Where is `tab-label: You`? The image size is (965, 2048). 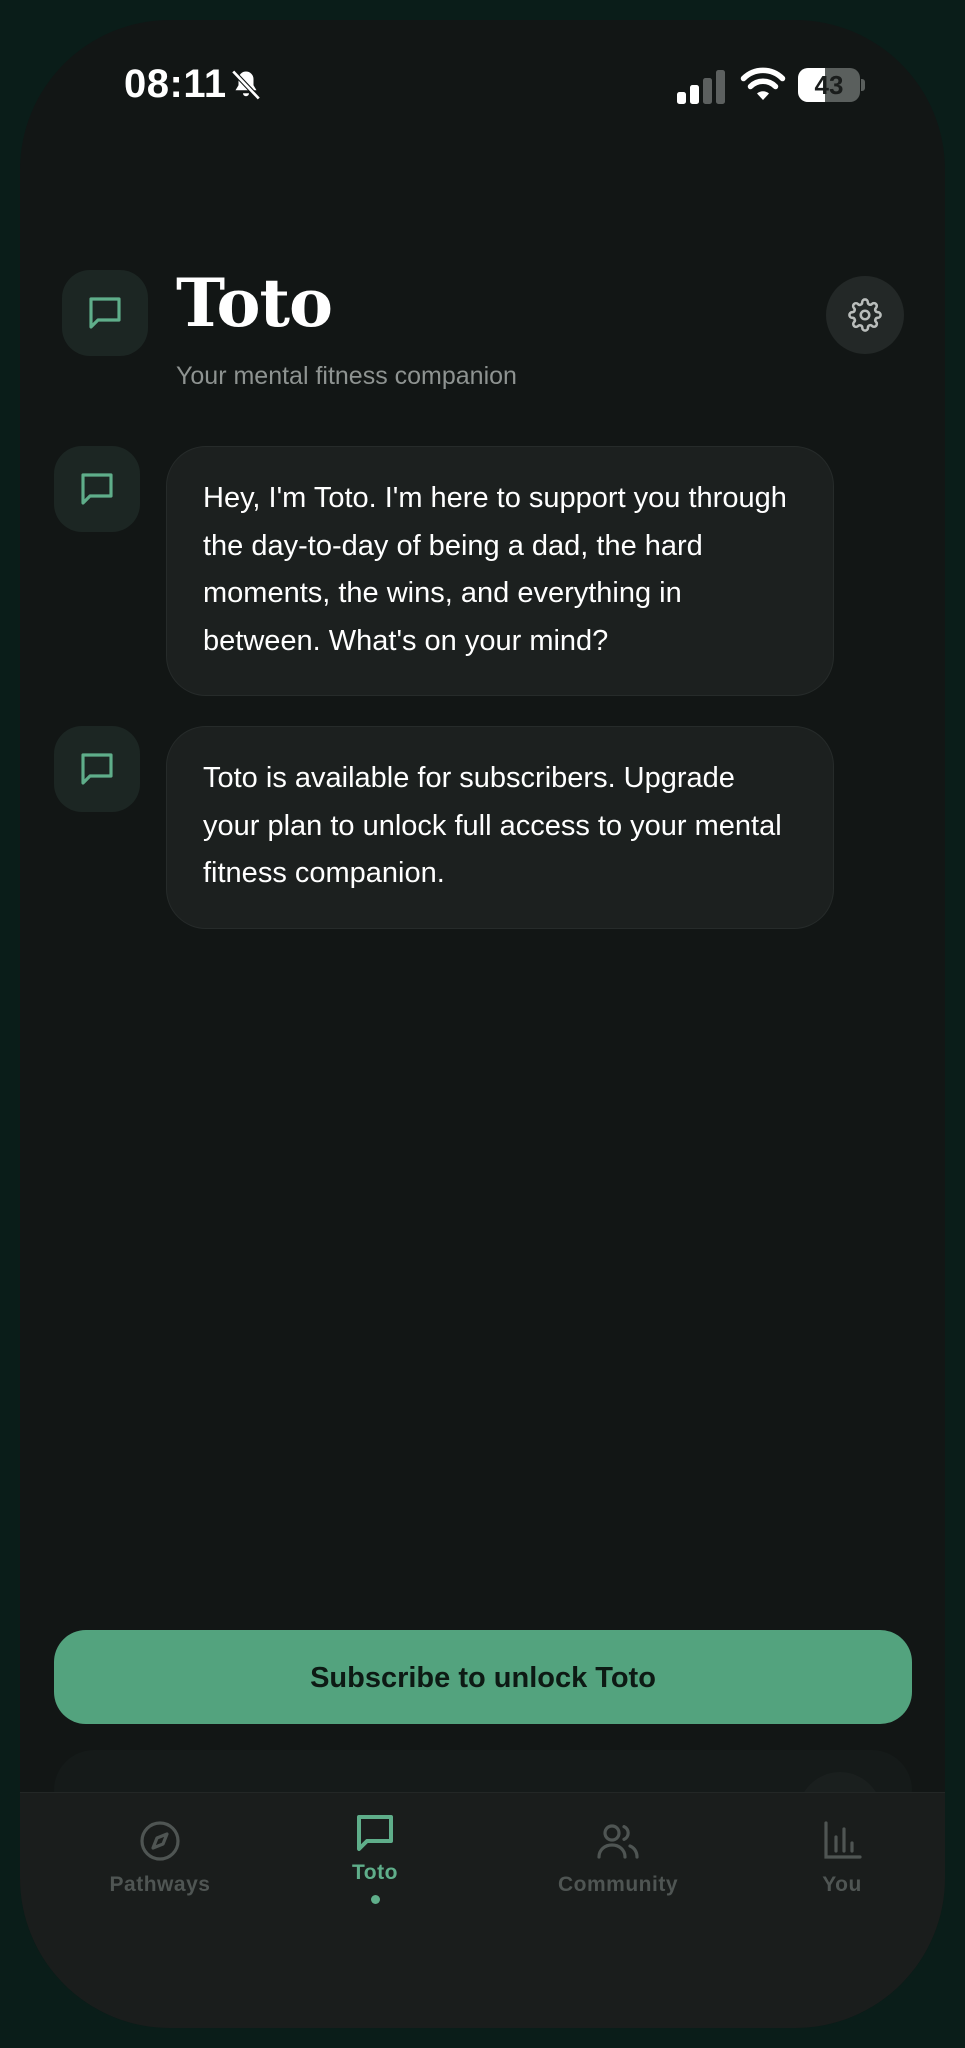
tab-label: You is located at coordinates (842, 1884).